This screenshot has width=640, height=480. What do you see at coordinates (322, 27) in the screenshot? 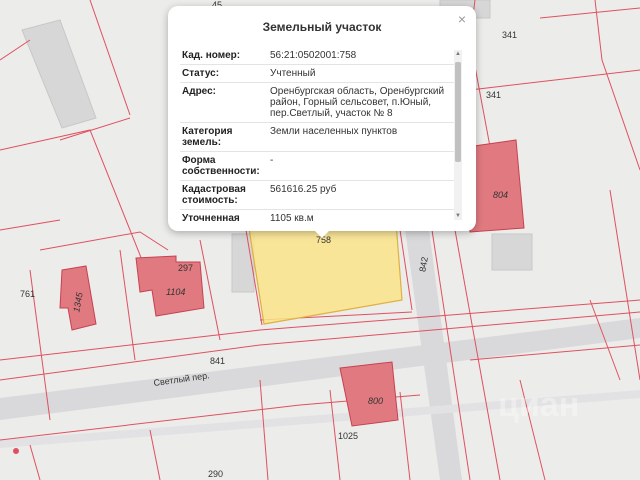
I see `popup-title: Земельный участок` at bounding box center [322, 27].